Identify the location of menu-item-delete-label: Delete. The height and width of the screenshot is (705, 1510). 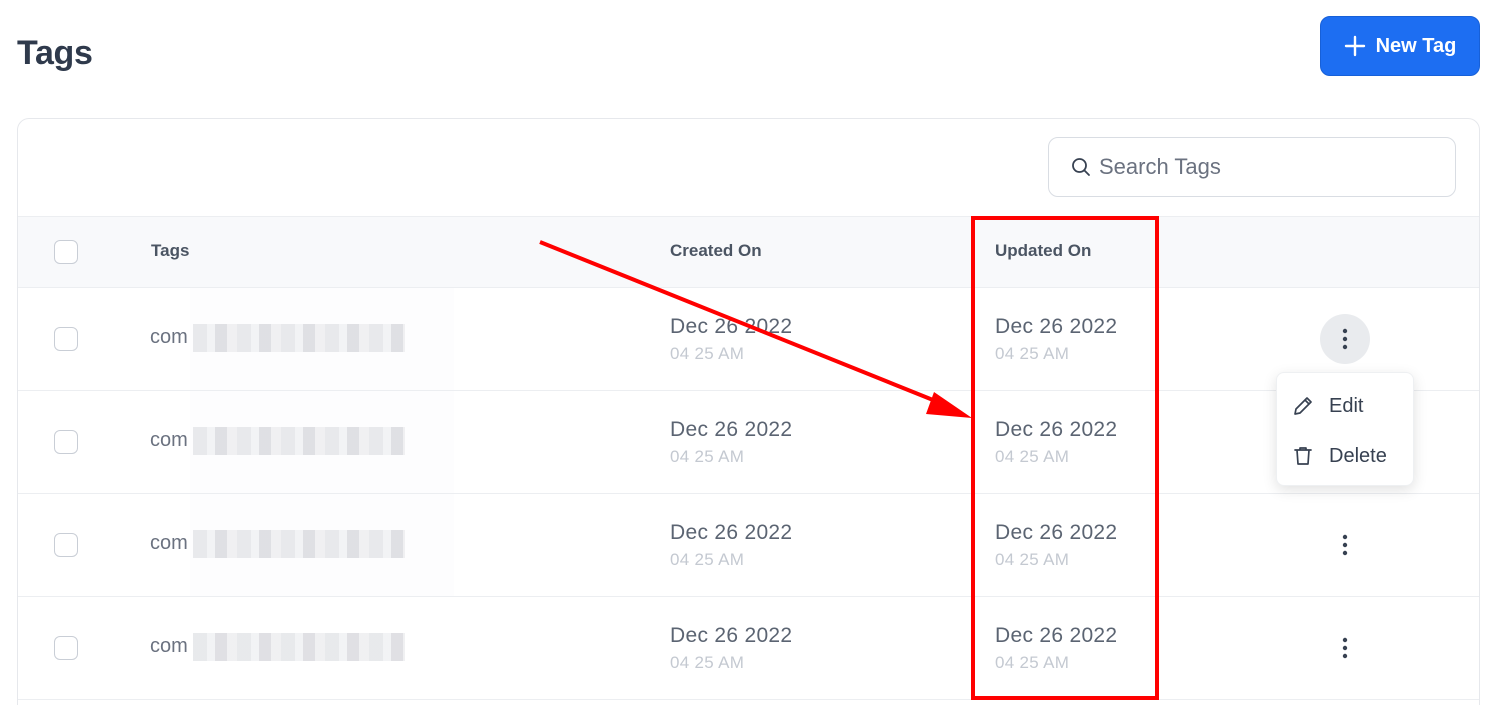
(1358, 455).